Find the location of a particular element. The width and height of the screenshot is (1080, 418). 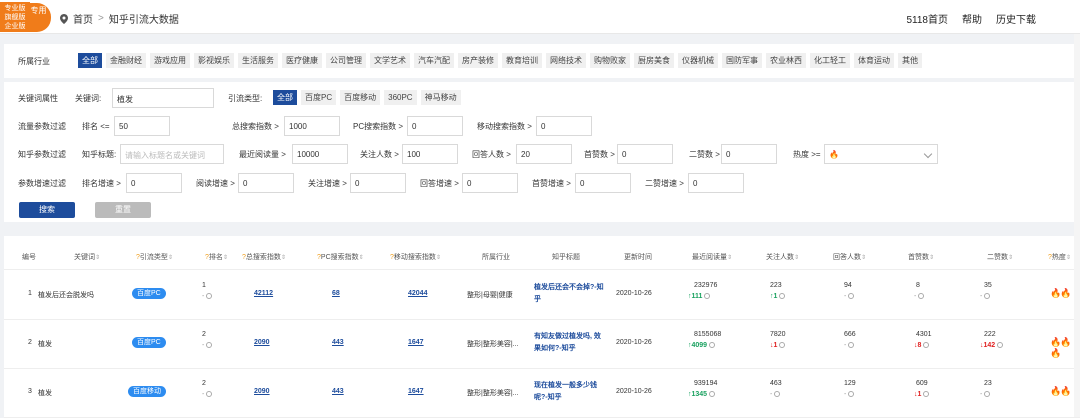

pc-index-link: 68 is located at coordinates (336, 293).